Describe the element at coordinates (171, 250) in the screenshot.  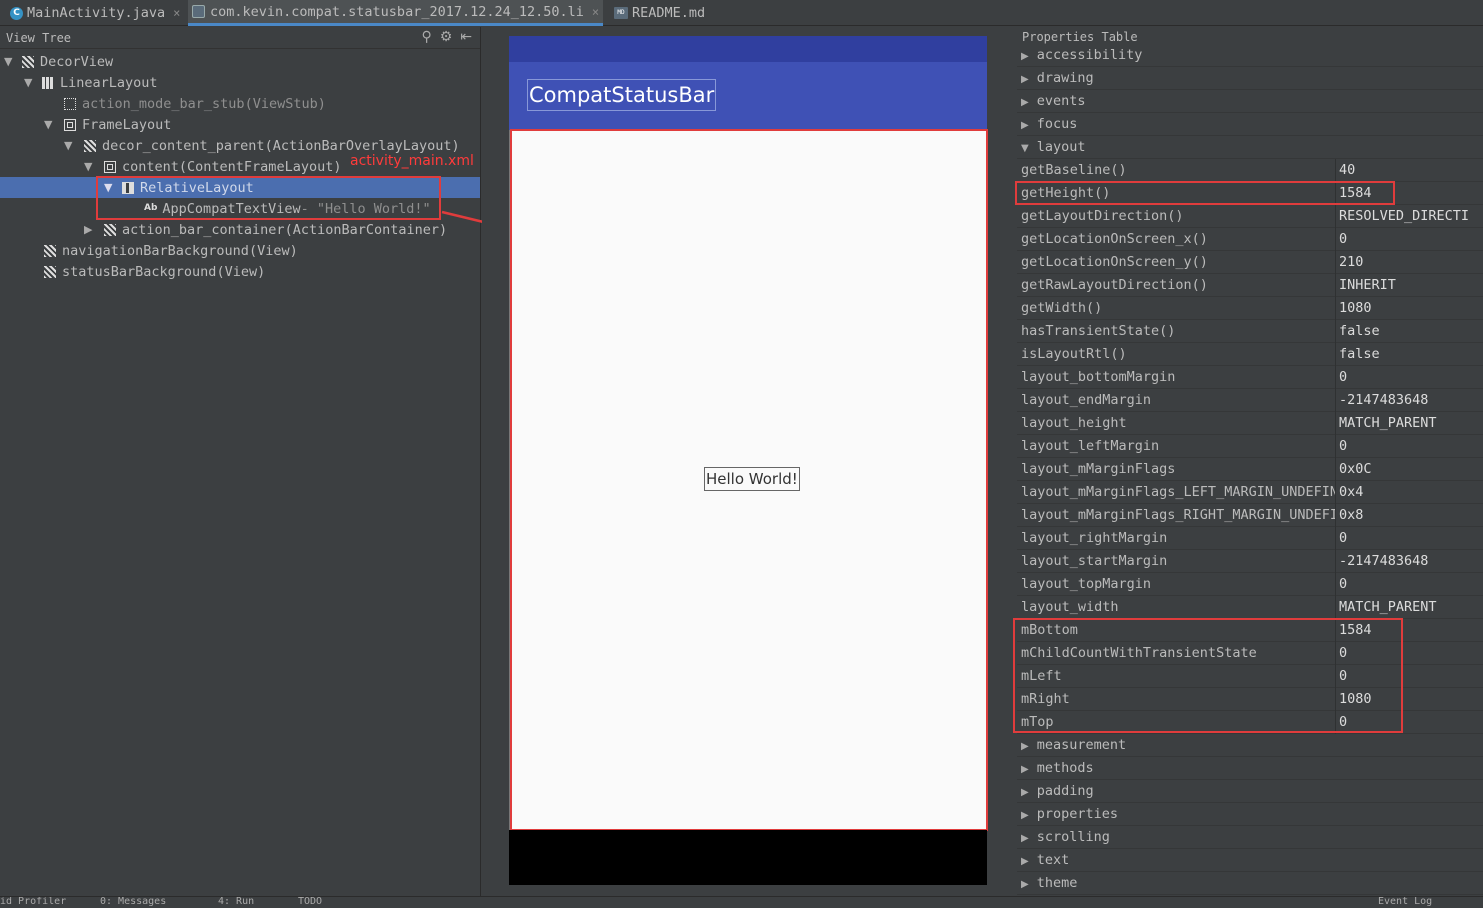
I see `tree-node-navigationbarbackground: navigationBarBackground (View)` at that location.